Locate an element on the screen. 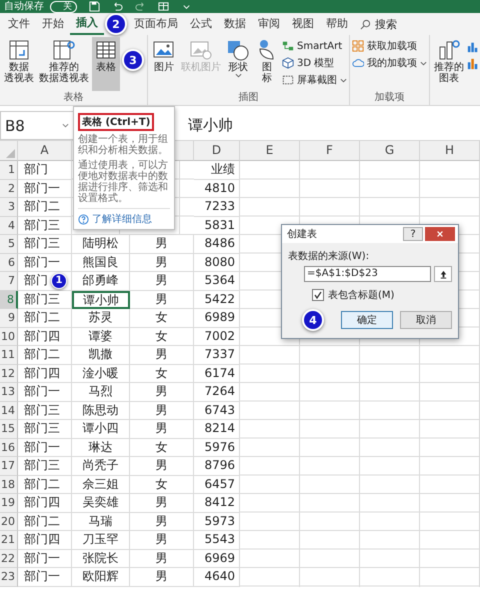 The width and height of the screenshot is (480, 595). range-input: =$A$1:$D$23 is located at coordinates (367, 274).